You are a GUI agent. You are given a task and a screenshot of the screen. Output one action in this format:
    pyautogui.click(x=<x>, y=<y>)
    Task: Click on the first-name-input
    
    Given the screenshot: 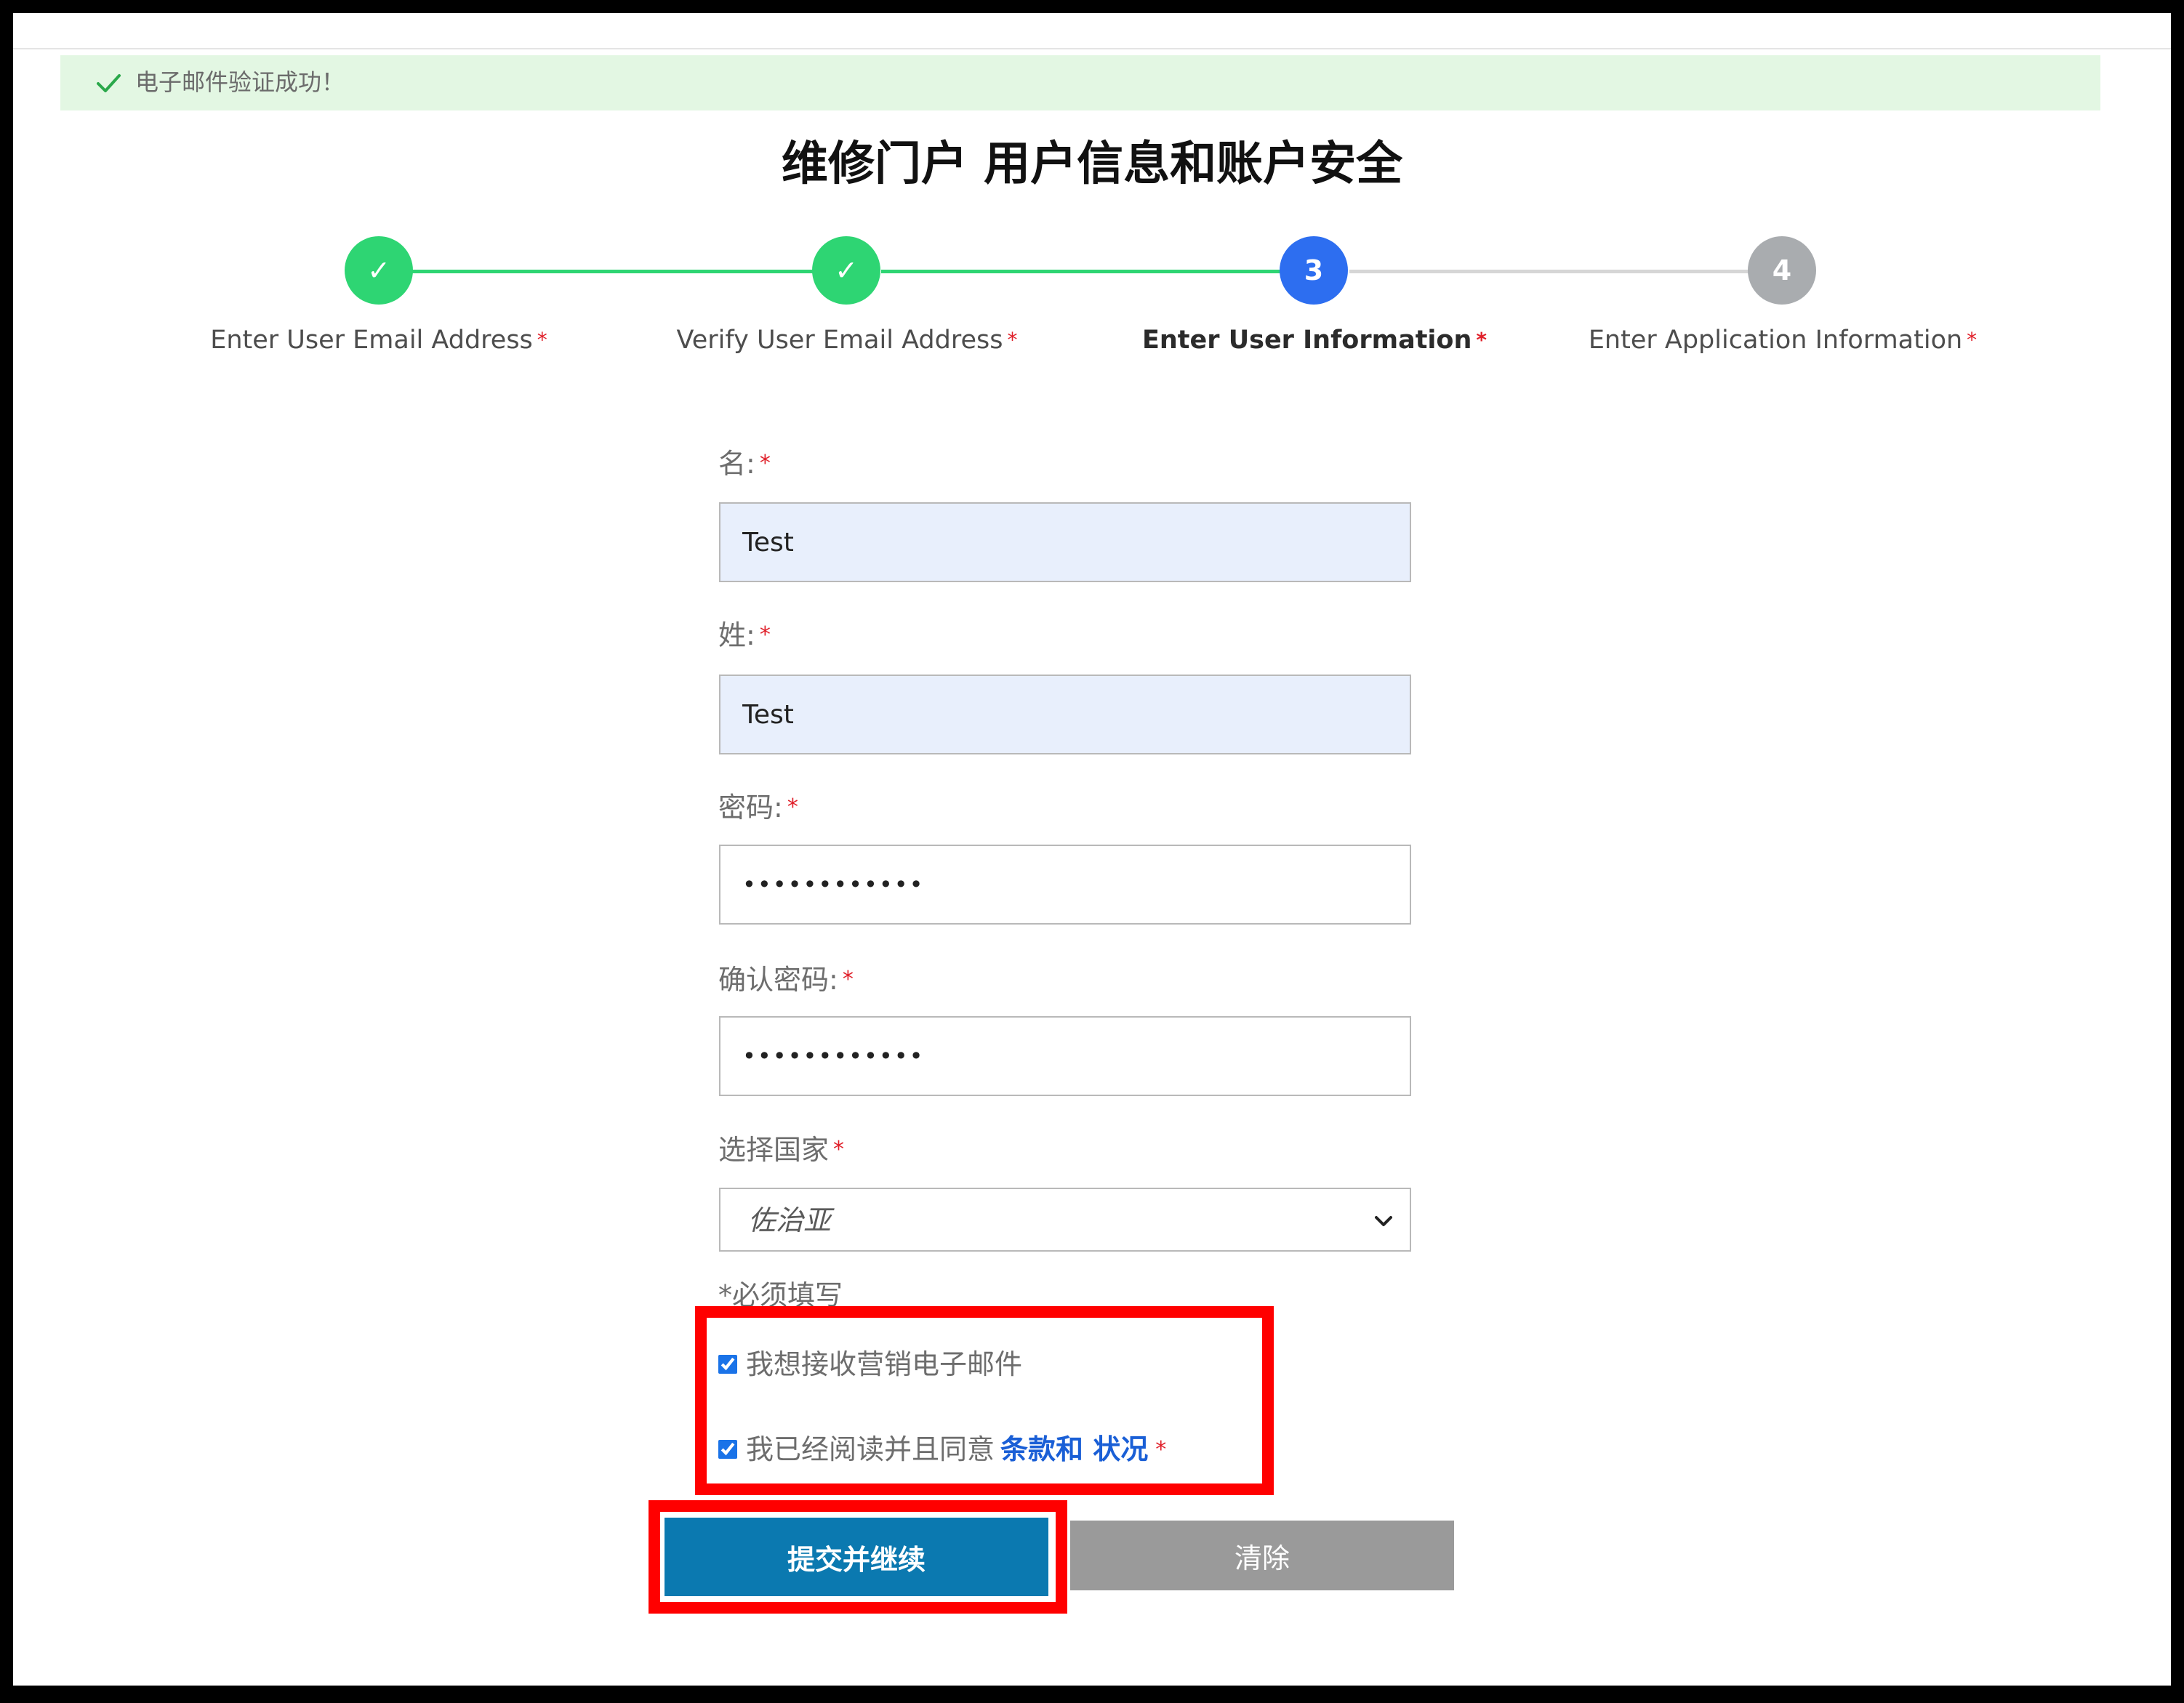 What is the action you would take?
    pyautogui.click(x=1065, y=542)
    